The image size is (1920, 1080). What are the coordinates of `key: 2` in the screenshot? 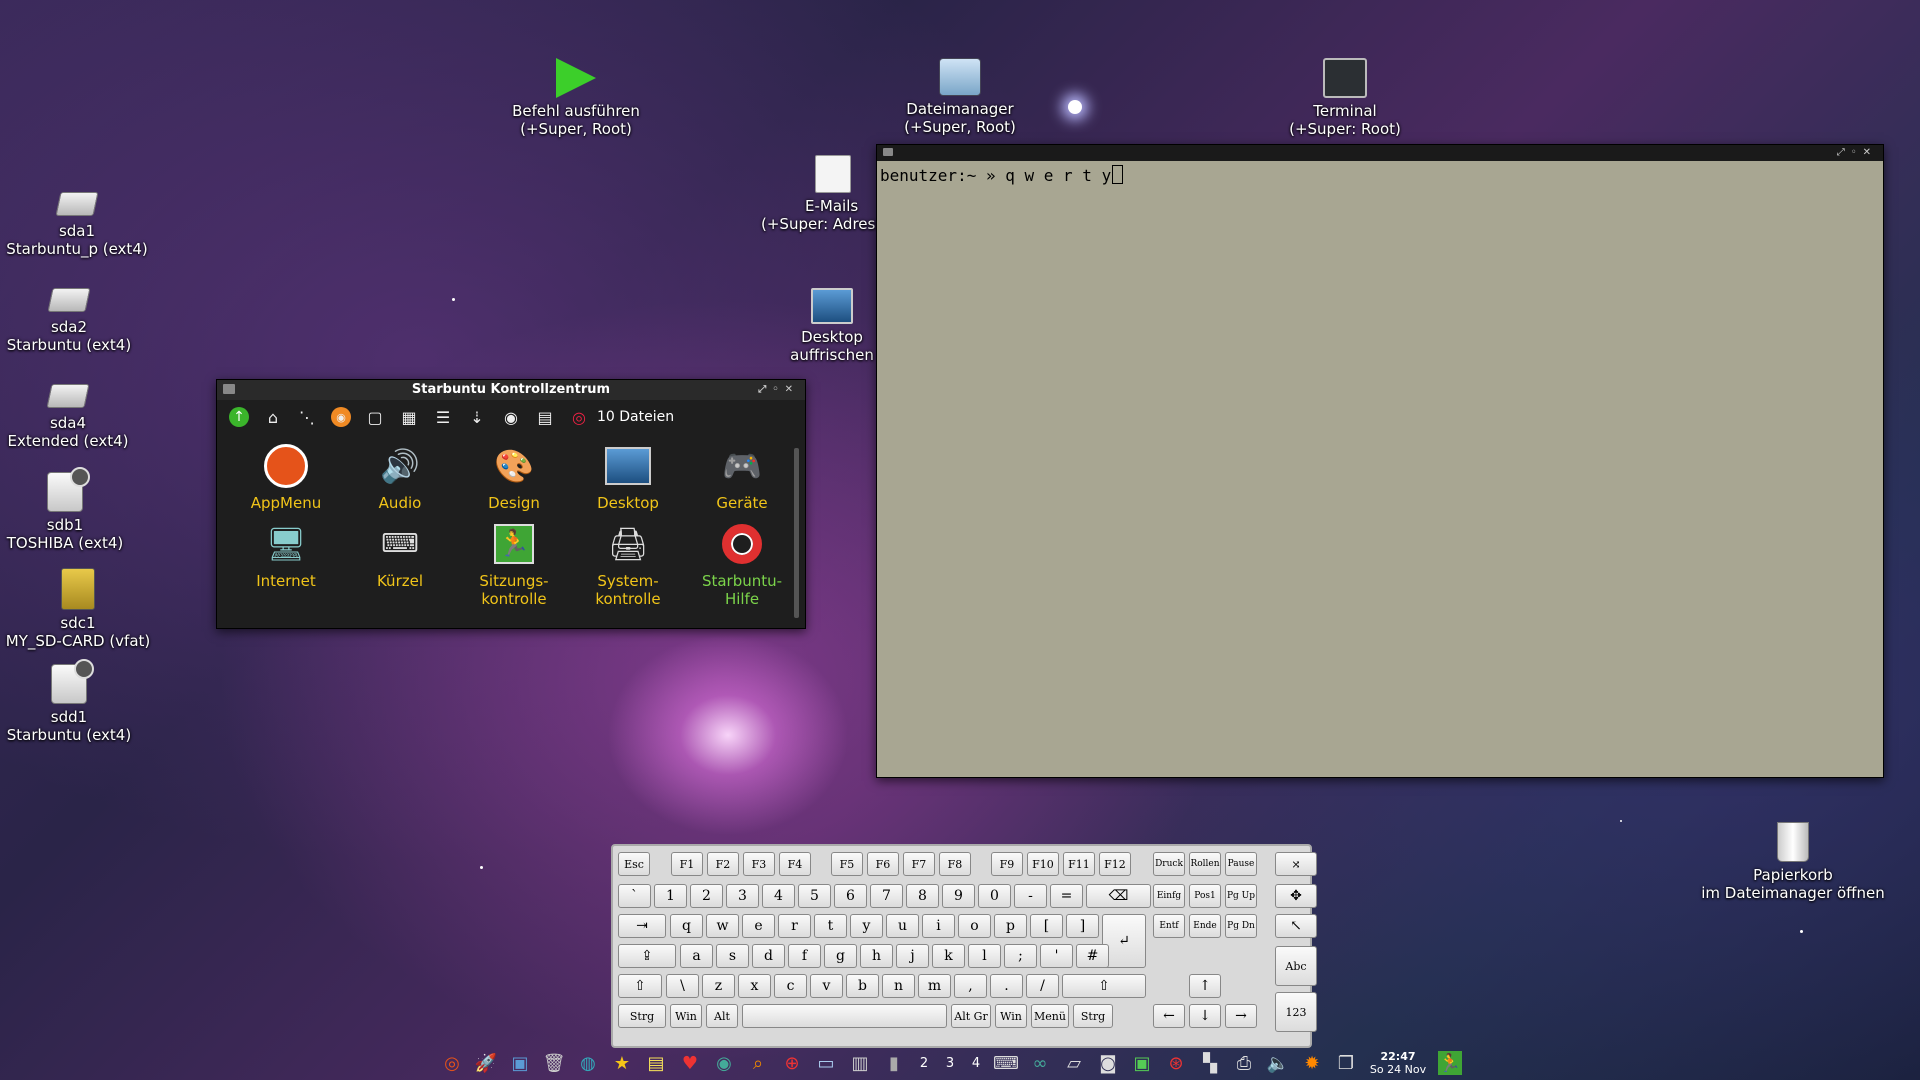 It's located at (706, 896).